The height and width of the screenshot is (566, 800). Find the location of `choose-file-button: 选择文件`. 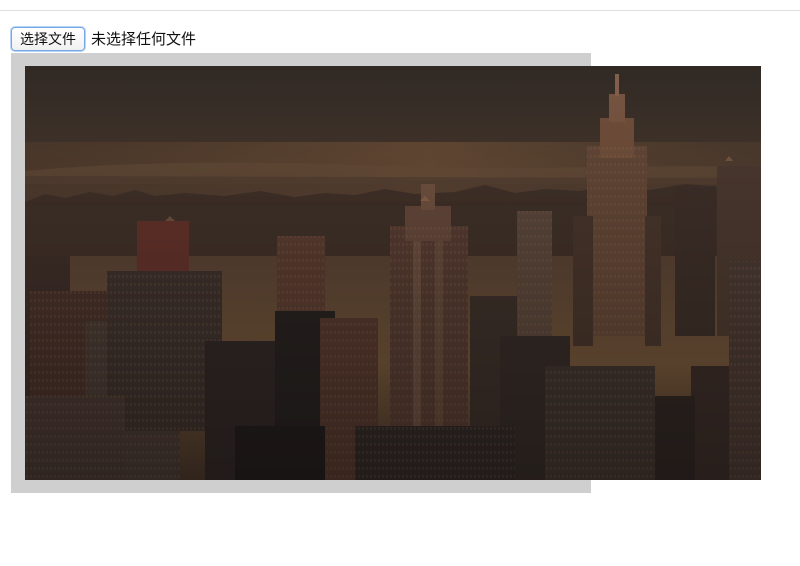

choose-file-button: 选择文件 is located at coordinates (48, 39).